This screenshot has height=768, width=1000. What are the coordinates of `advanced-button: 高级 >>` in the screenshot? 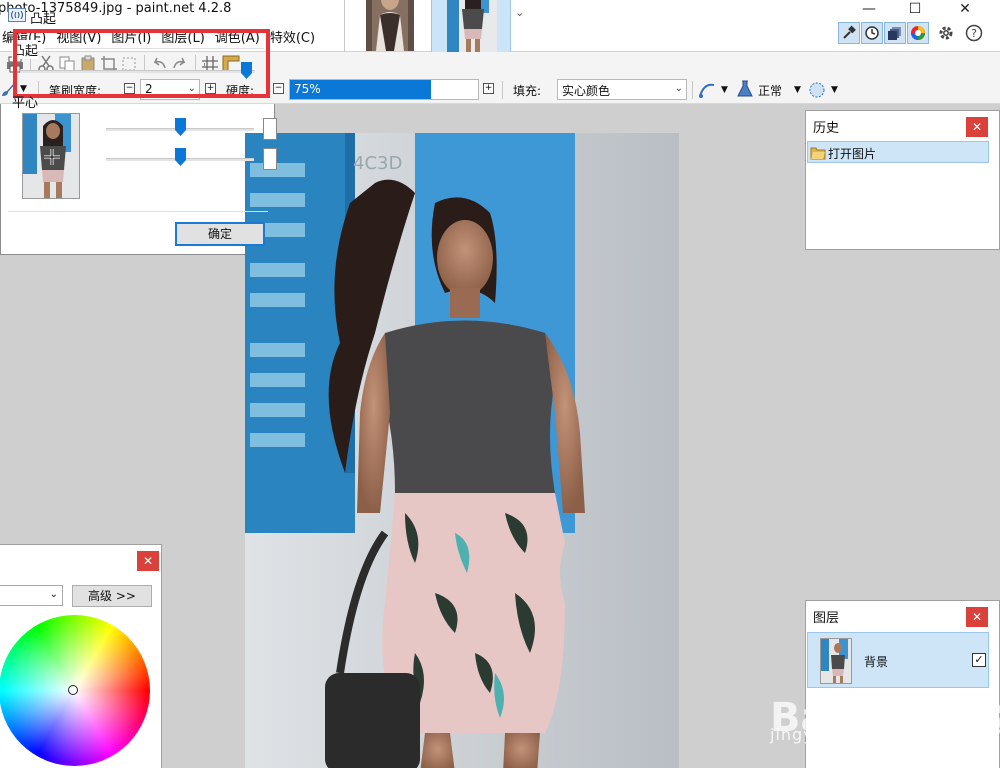 It's located at (112, 596).